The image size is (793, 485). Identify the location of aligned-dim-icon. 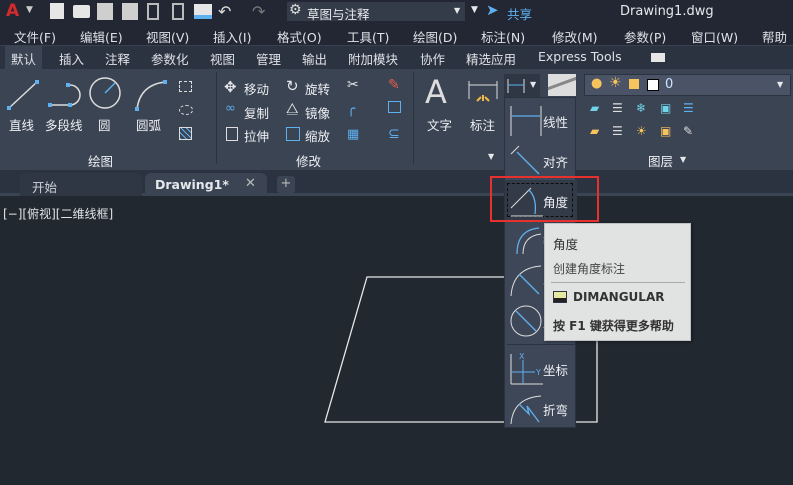
(525, 160).